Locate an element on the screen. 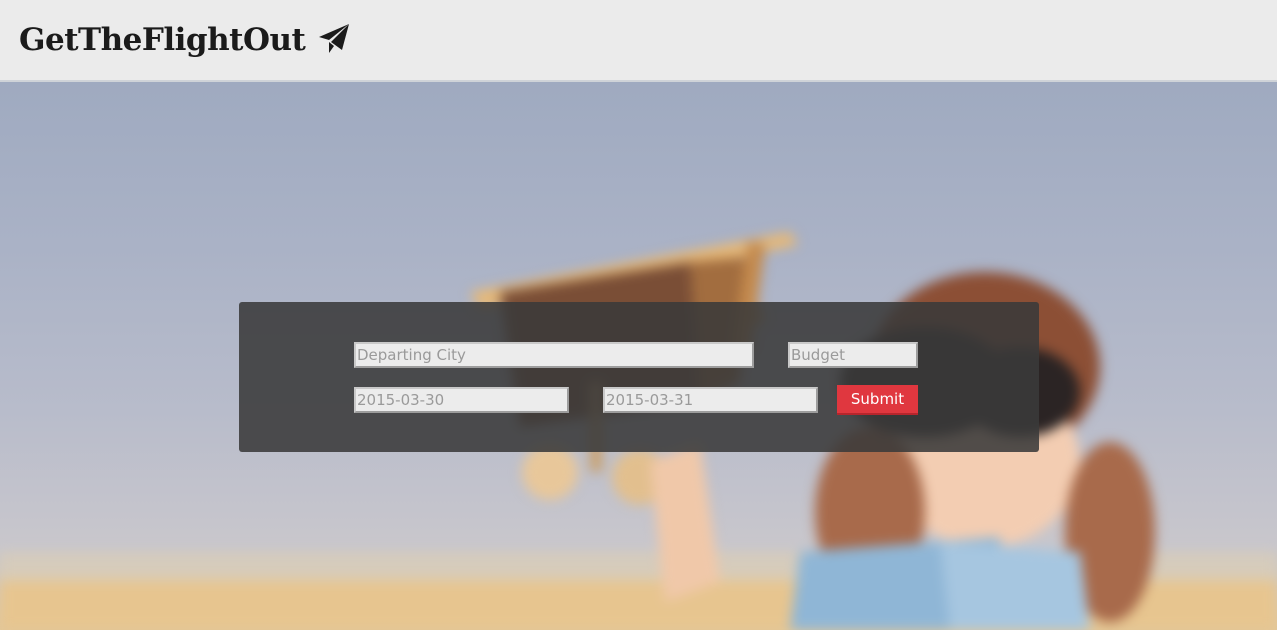 The height and width of the screenshot is (630, 1277). site-title: GetTheFlightOut is located at coordinates (162, 40).